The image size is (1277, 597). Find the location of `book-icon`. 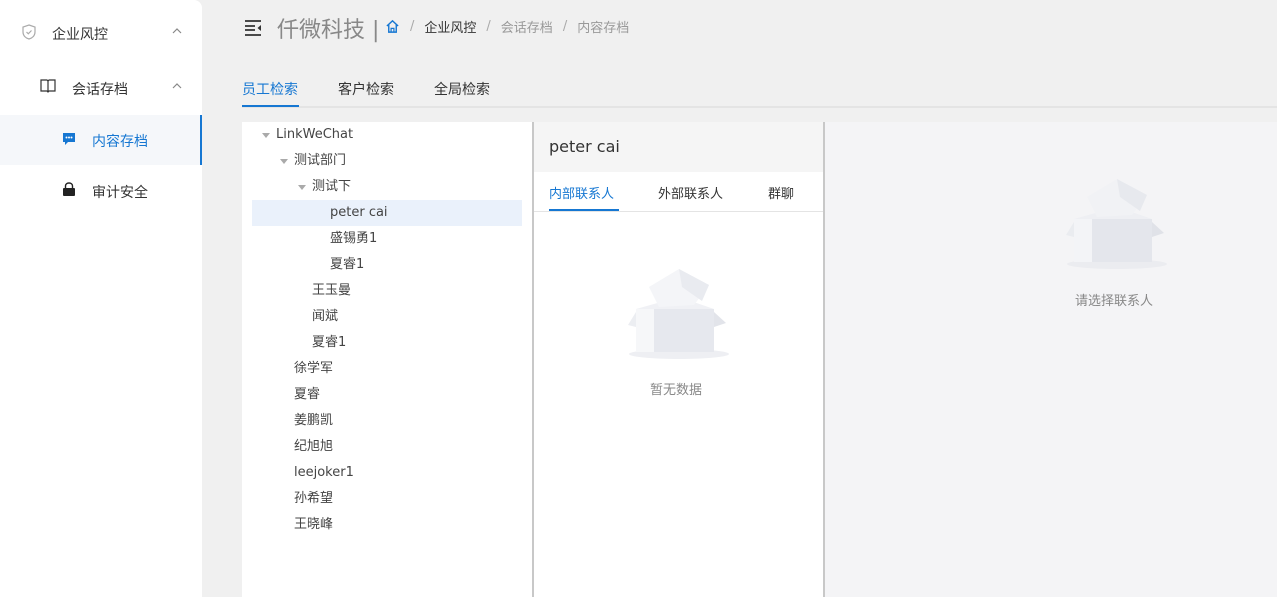

book-icon is located at coordinates (48, 86).